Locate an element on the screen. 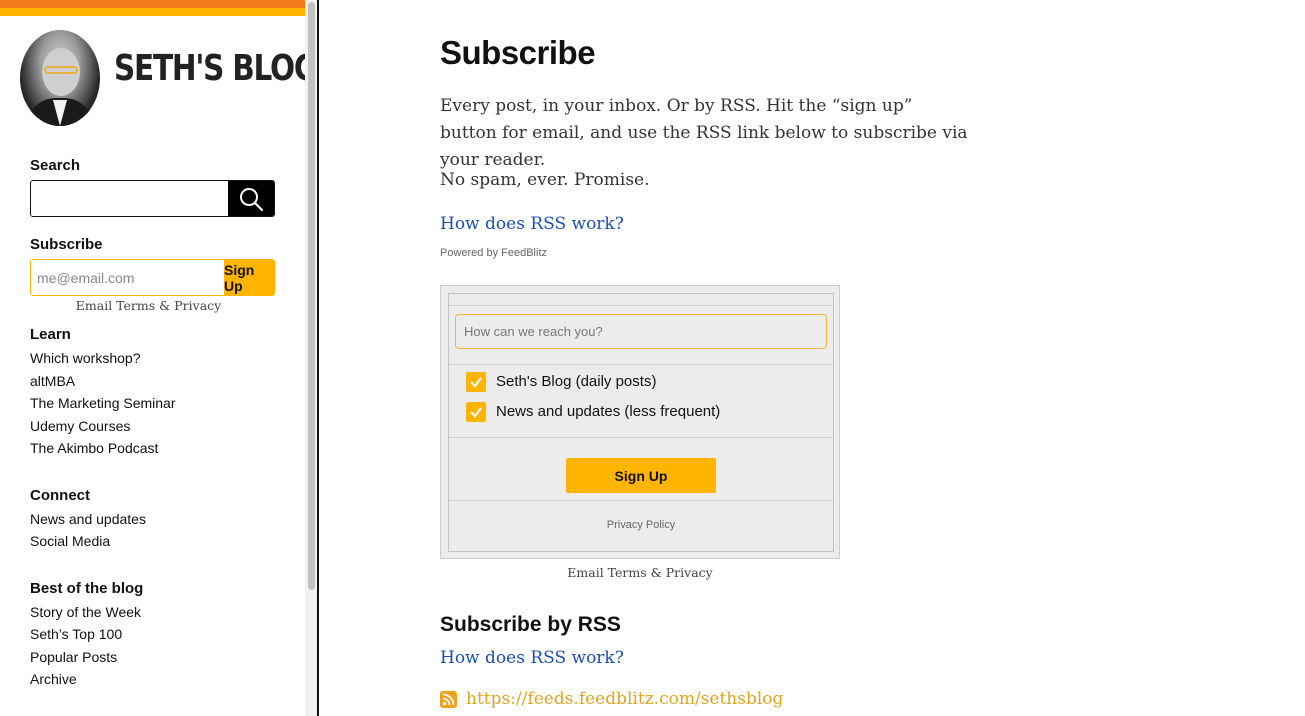 The width and height of the screenshot is (1305, 716). header-stripe-orange is located at coordinates (152, 4).